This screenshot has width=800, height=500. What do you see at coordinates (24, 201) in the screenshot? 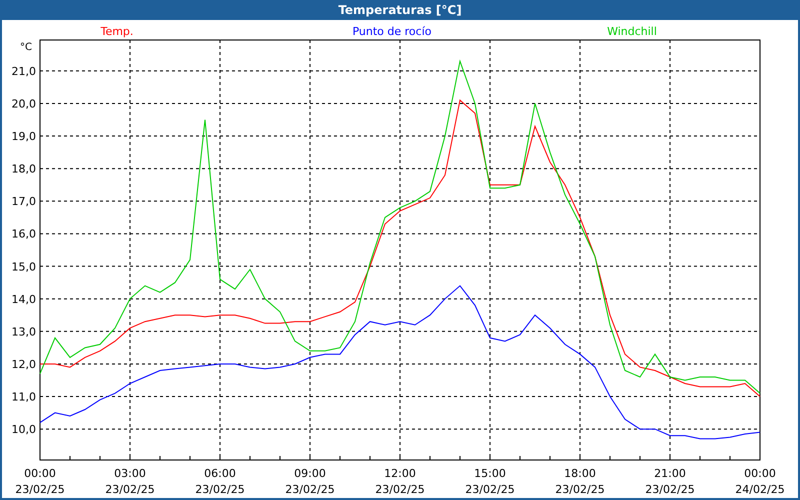
I see `y-tick-label: 17,0` at bounding box center [24, 201].